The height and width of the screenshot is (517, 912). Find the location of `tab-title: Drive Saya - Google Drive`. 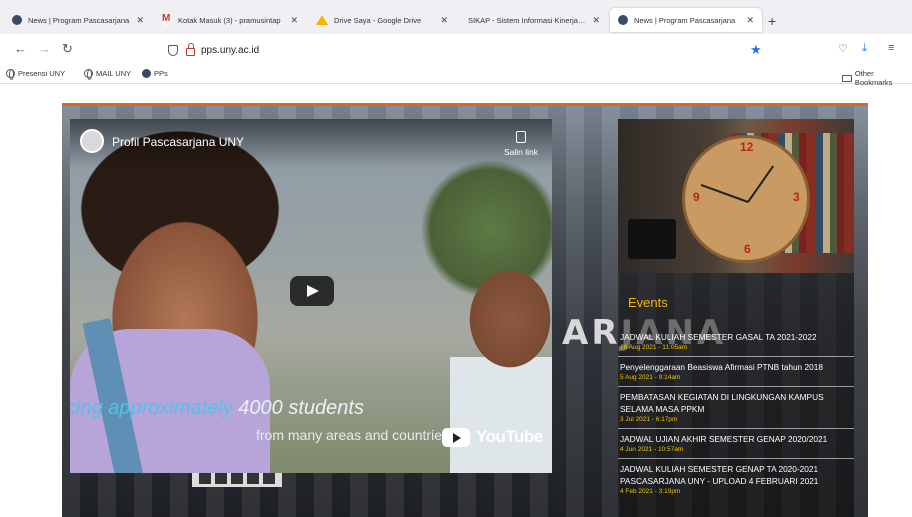

tab-title: Drive Saya - Google Drive is located at coordinates (378, 20).